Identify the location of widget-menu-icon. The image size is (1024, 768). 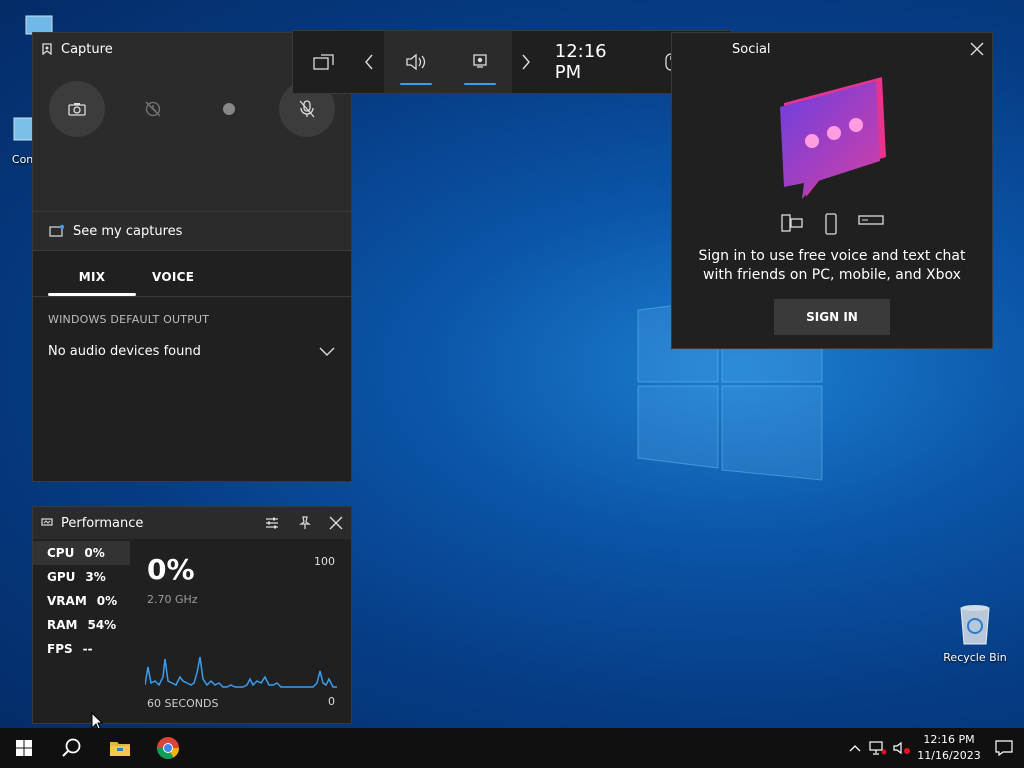
(323, 62).